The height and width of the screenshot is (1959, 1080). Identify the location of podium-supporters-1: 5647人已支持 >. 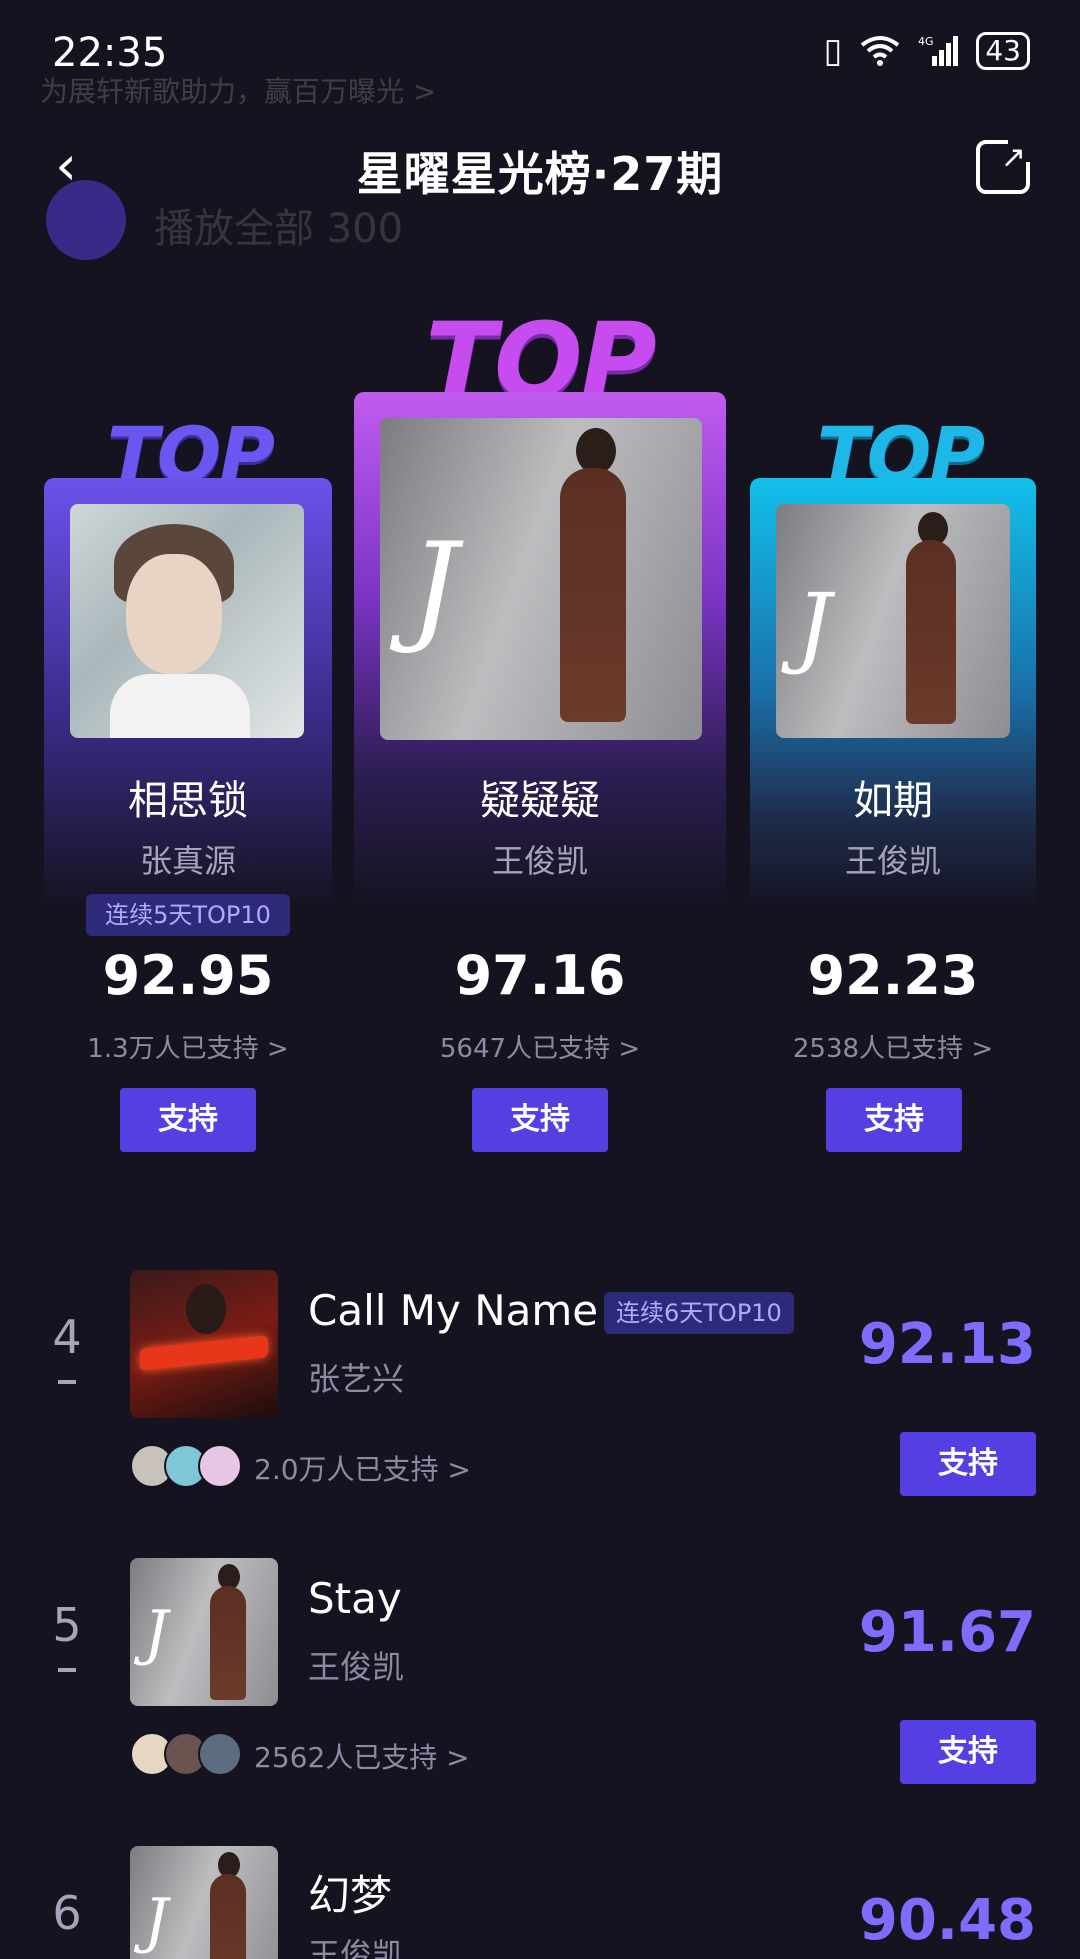
(540, 1046).